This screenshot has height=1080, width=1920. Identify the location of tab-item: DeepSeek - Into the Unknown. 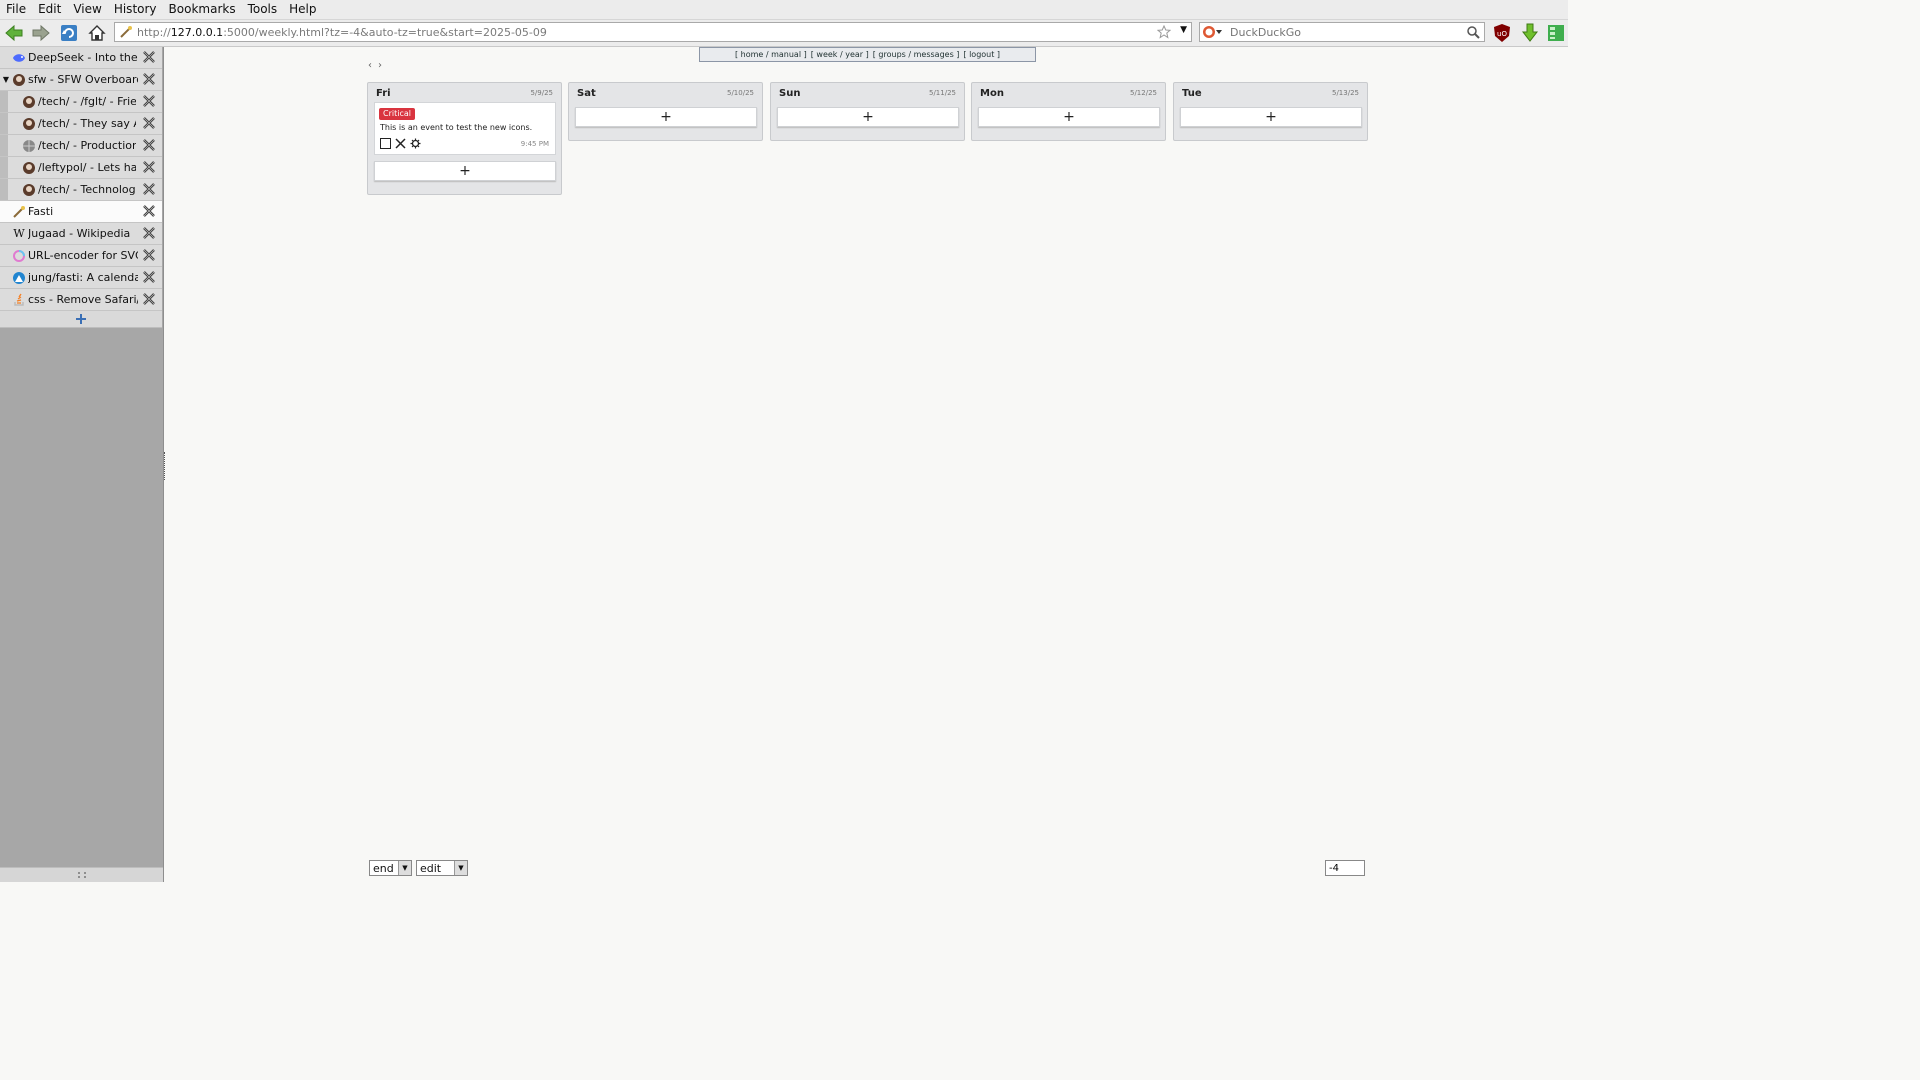
(81, 58).